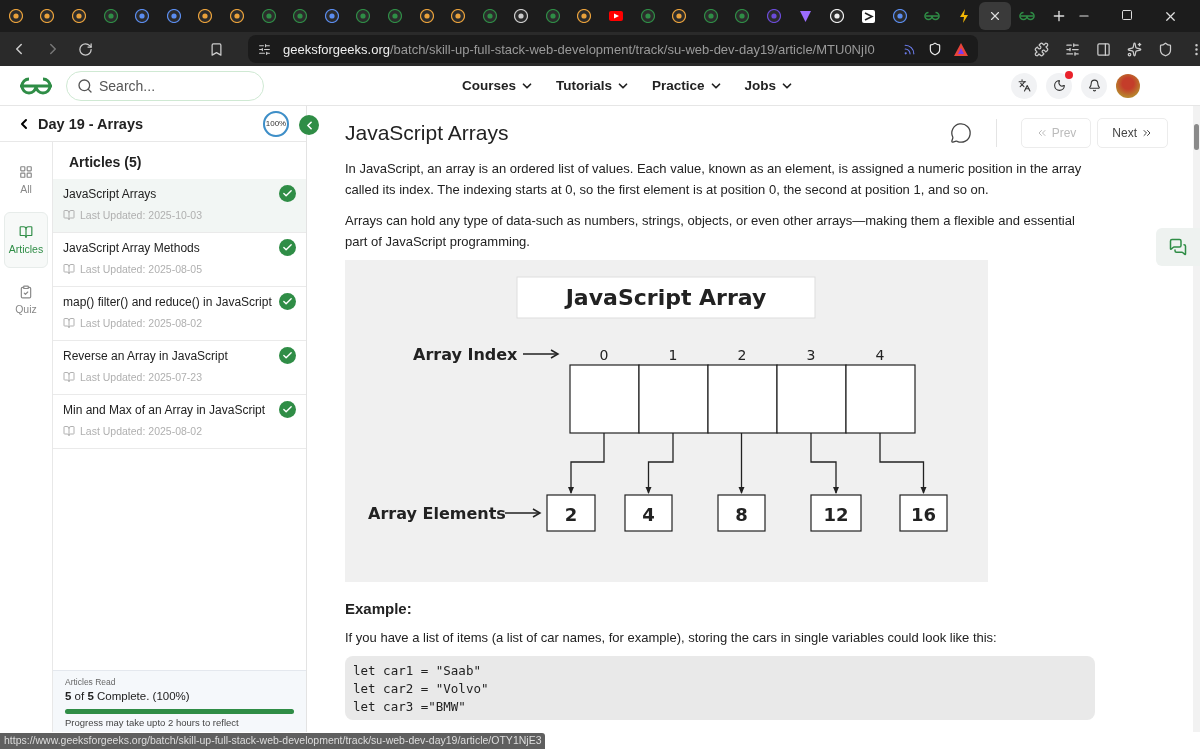 The width and height of the screenshot is (1200, 750). I want to click on article-title: map() filter() and reduce() in JavaScript, so click(168, 302).